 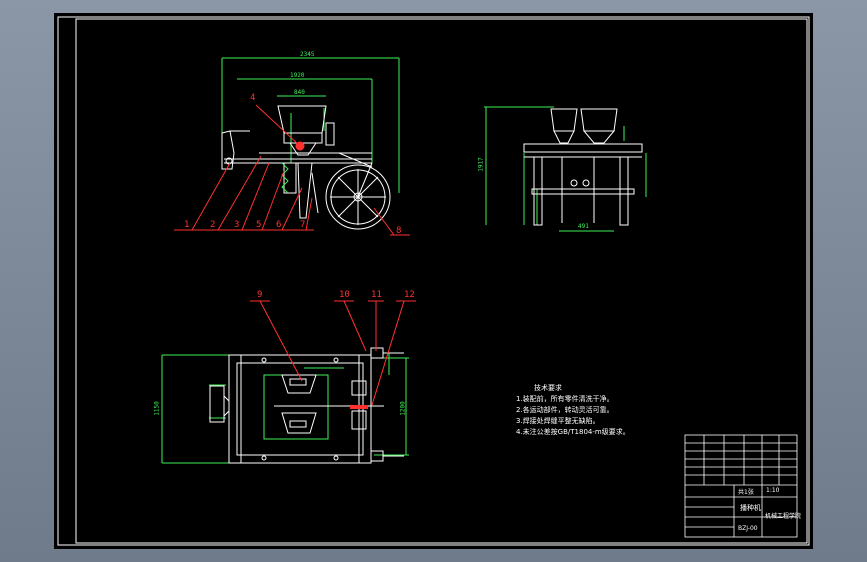 I want to click on title-block, so click(x=741, y=486).